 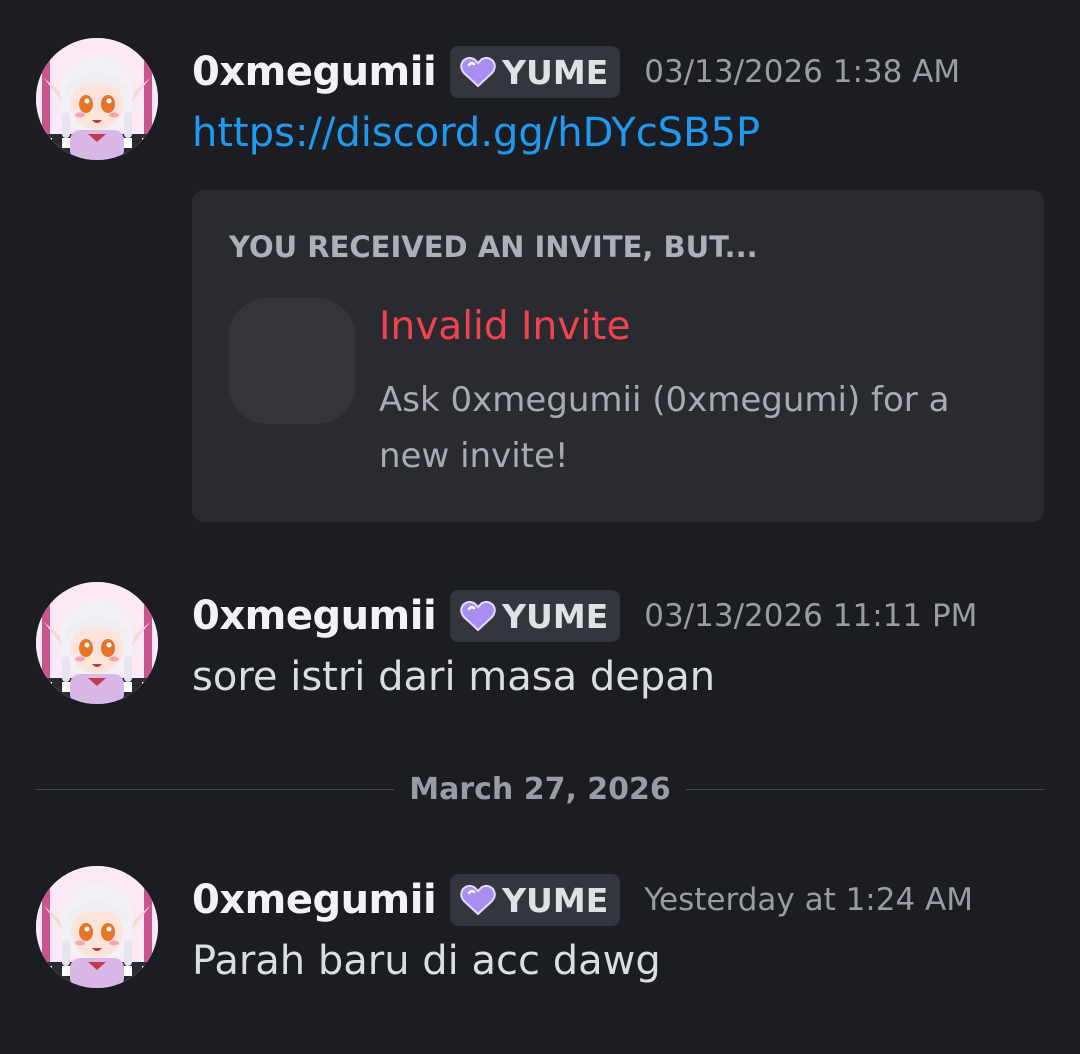 I want to click on message-header: 0xmegumii YUME 03/13/2026 1:38 AM, so click(x=576, y=72).